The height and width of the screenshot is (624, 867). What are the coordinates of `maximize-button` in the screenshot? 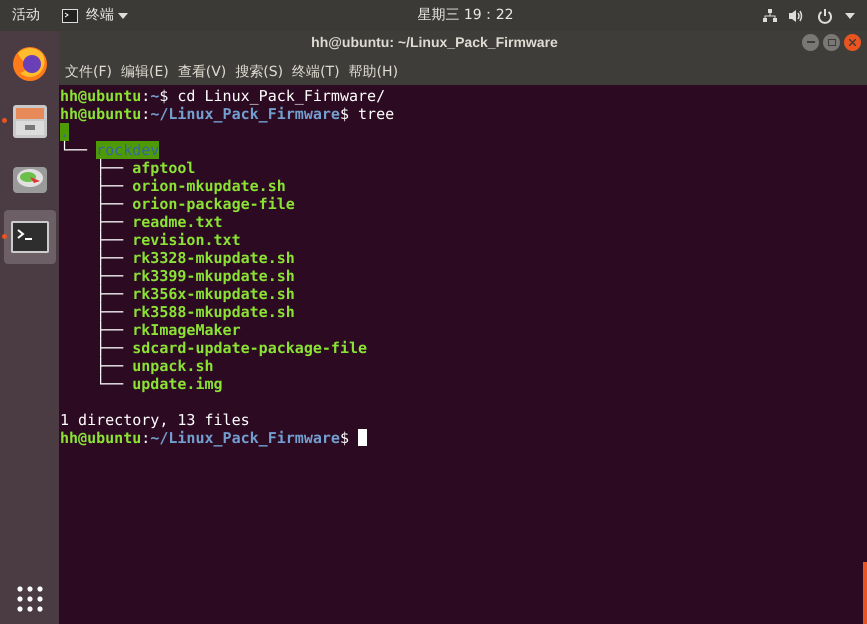 It's located at (831, 42).